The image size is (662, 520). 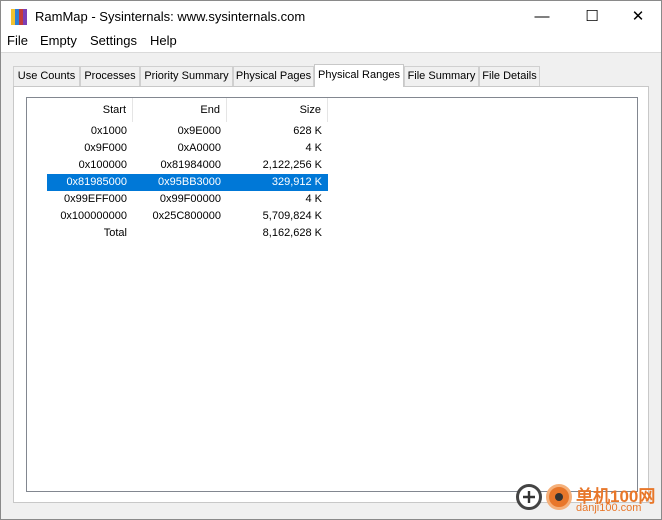 What do you see at coordinates (542, 16) in the screenshot?
I see `minimize-button: —` at bounding box center [542, 16].